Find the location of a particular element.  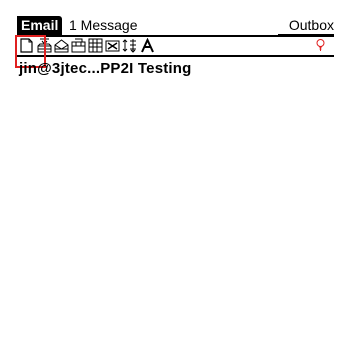

list-item: jin@3jtec...PP2I Testing is located at coordinates (105, 69).